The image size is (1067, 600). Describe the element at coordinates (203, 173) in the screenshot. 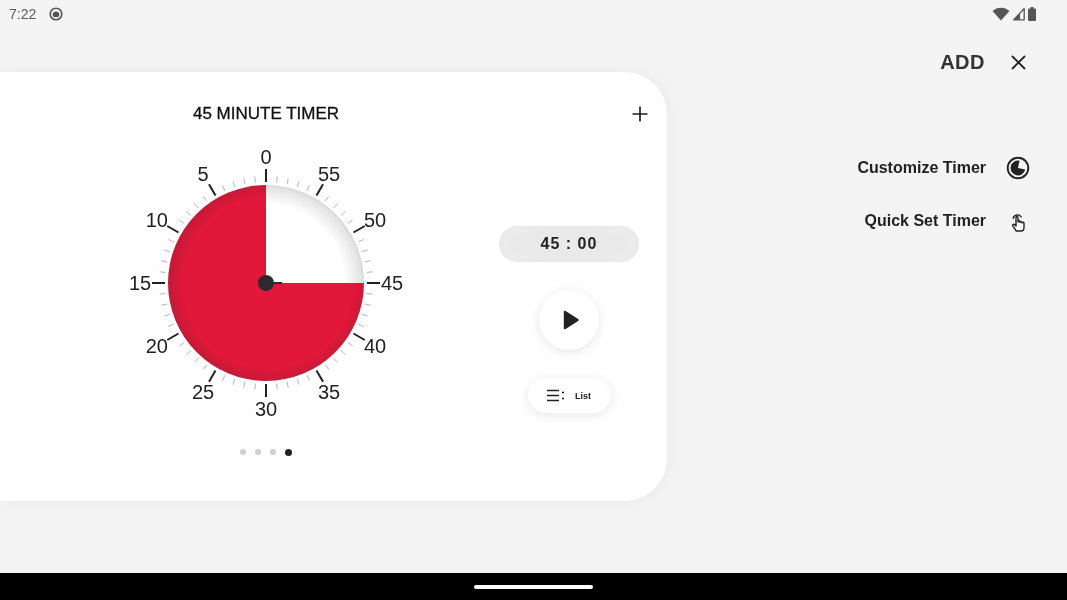

I see `dial-number: 5` at that location.